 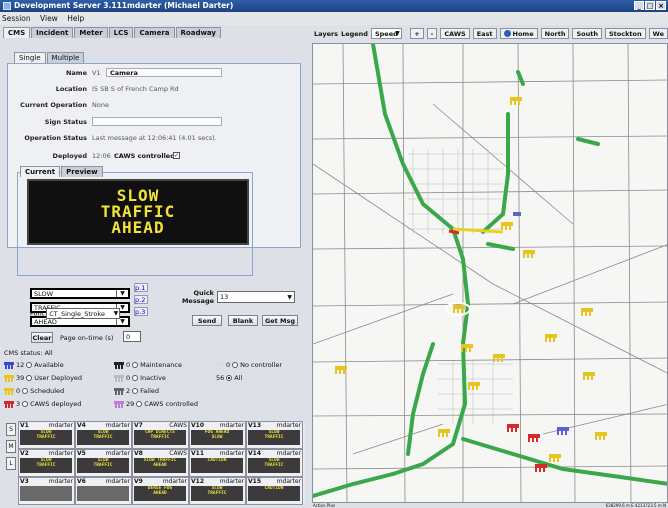 I want to click on sign-grid-cell: V10 mdarter FOG AHEAD SLOW, so click(x=217, y=435).